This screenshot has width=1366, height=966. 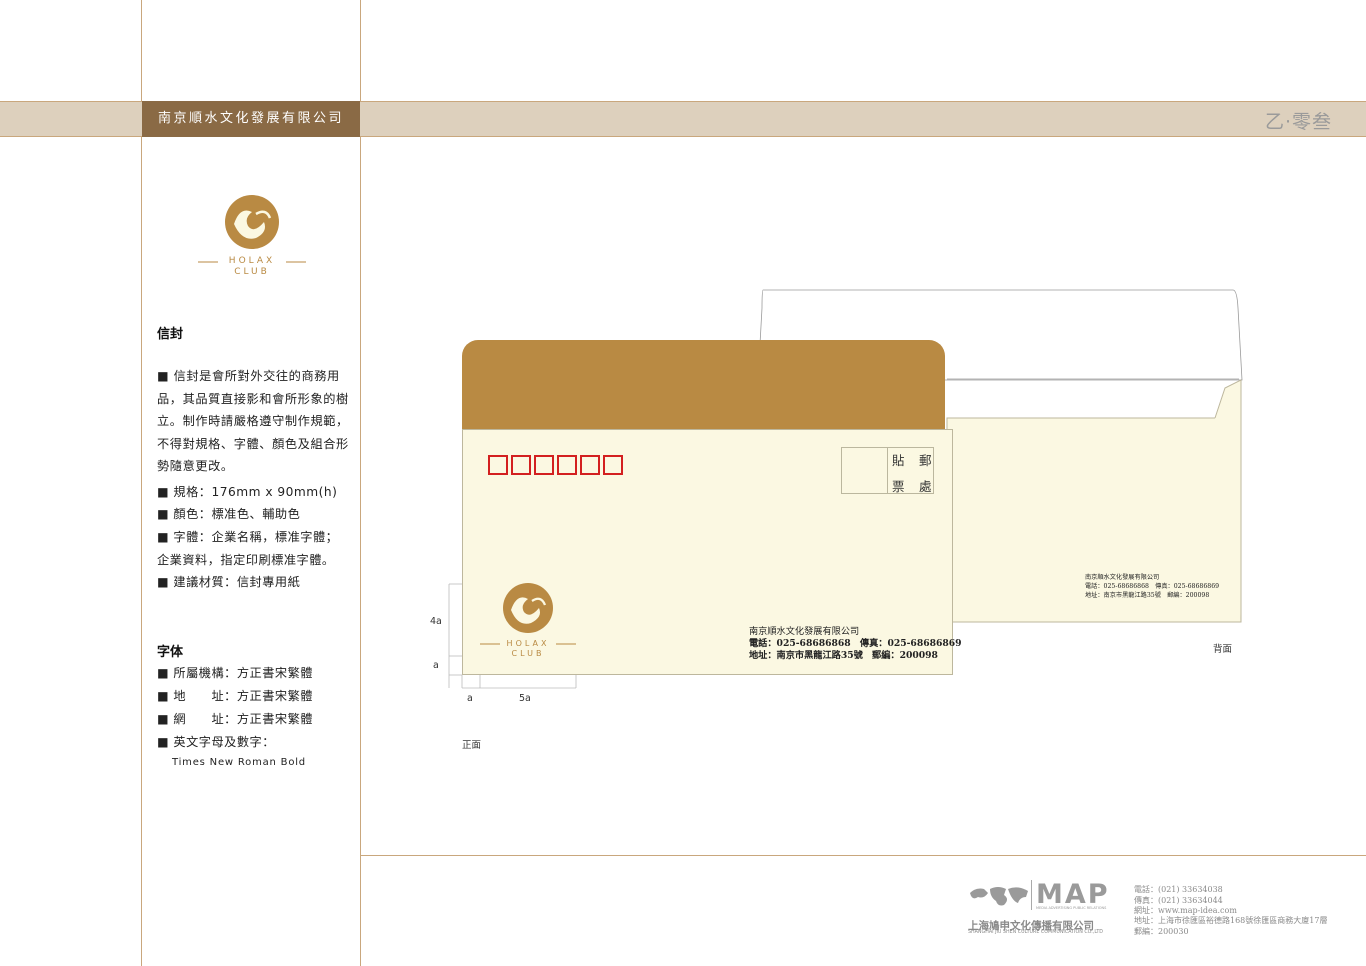 I want to click on holax-club-logo: HOLAX CLUB, so click(x=252, y=237).